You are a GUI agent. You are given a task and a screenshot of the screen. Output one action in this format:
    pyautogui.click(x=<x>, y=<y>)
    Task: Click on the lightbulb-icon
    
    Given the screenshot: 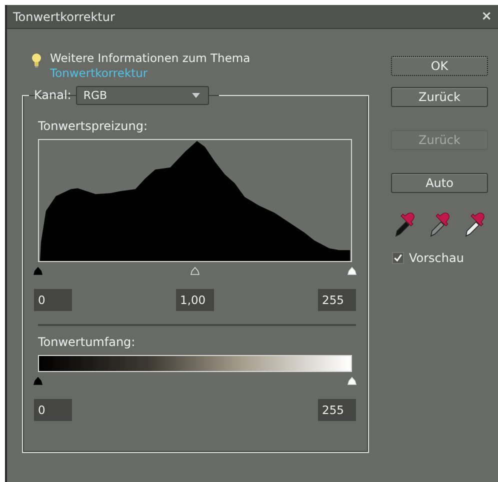 What is the action you would take?
    pyautogui.click(x=36, y=60)
    